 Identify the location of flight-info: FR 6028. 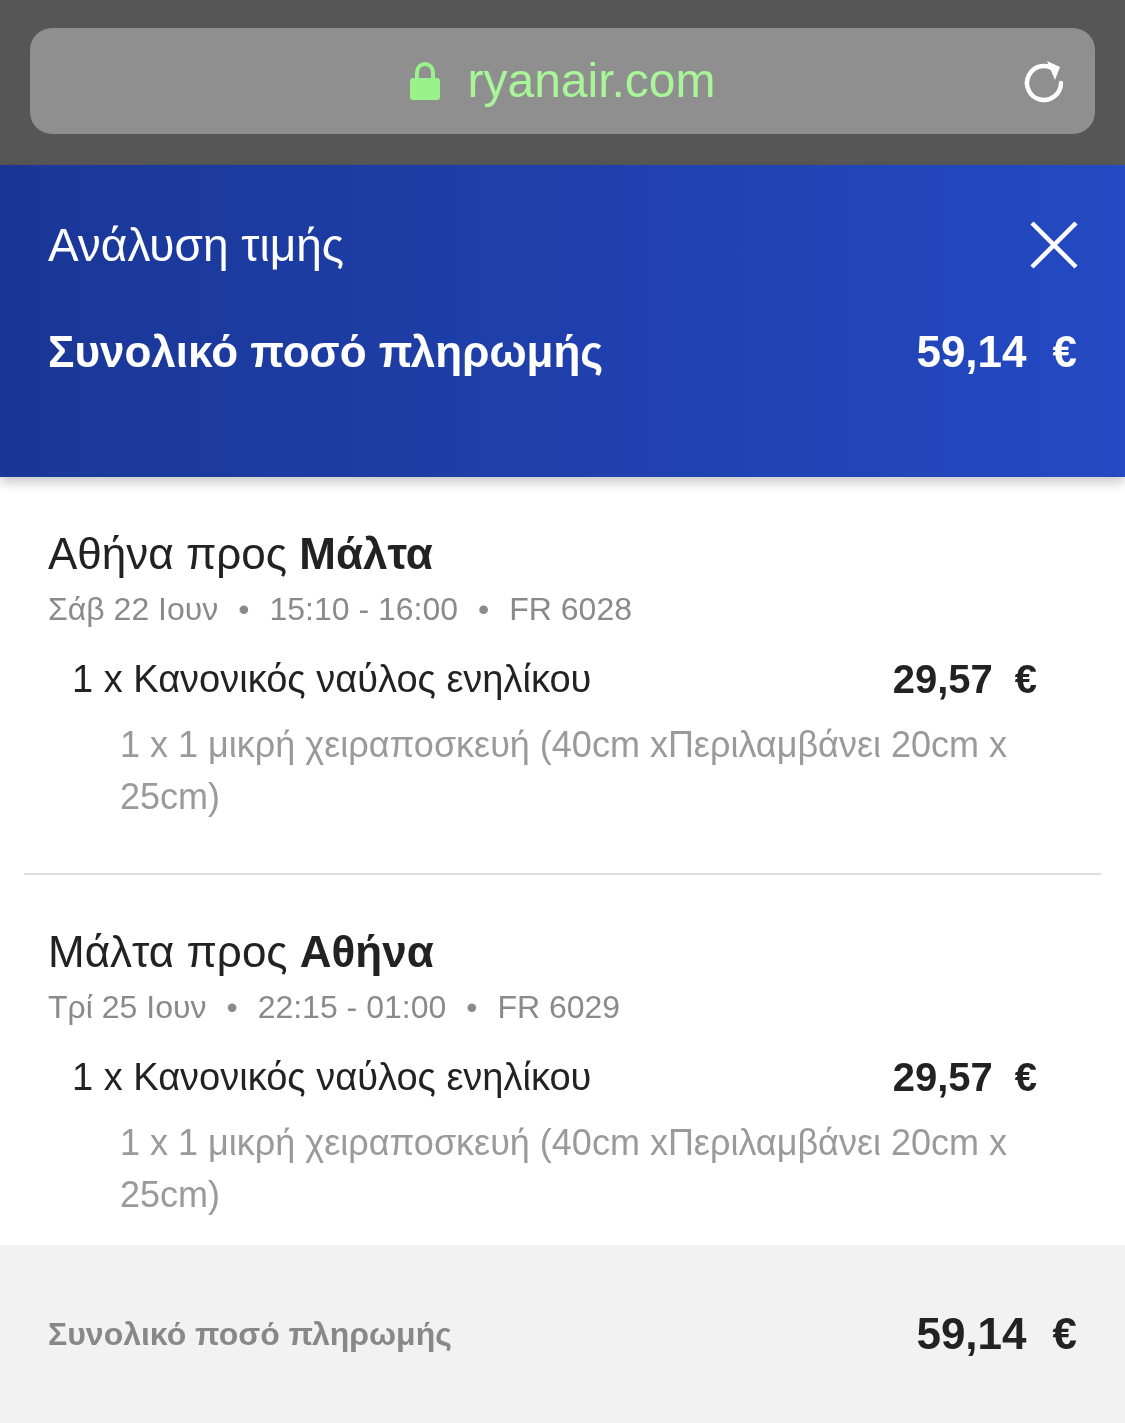
(570, 609).